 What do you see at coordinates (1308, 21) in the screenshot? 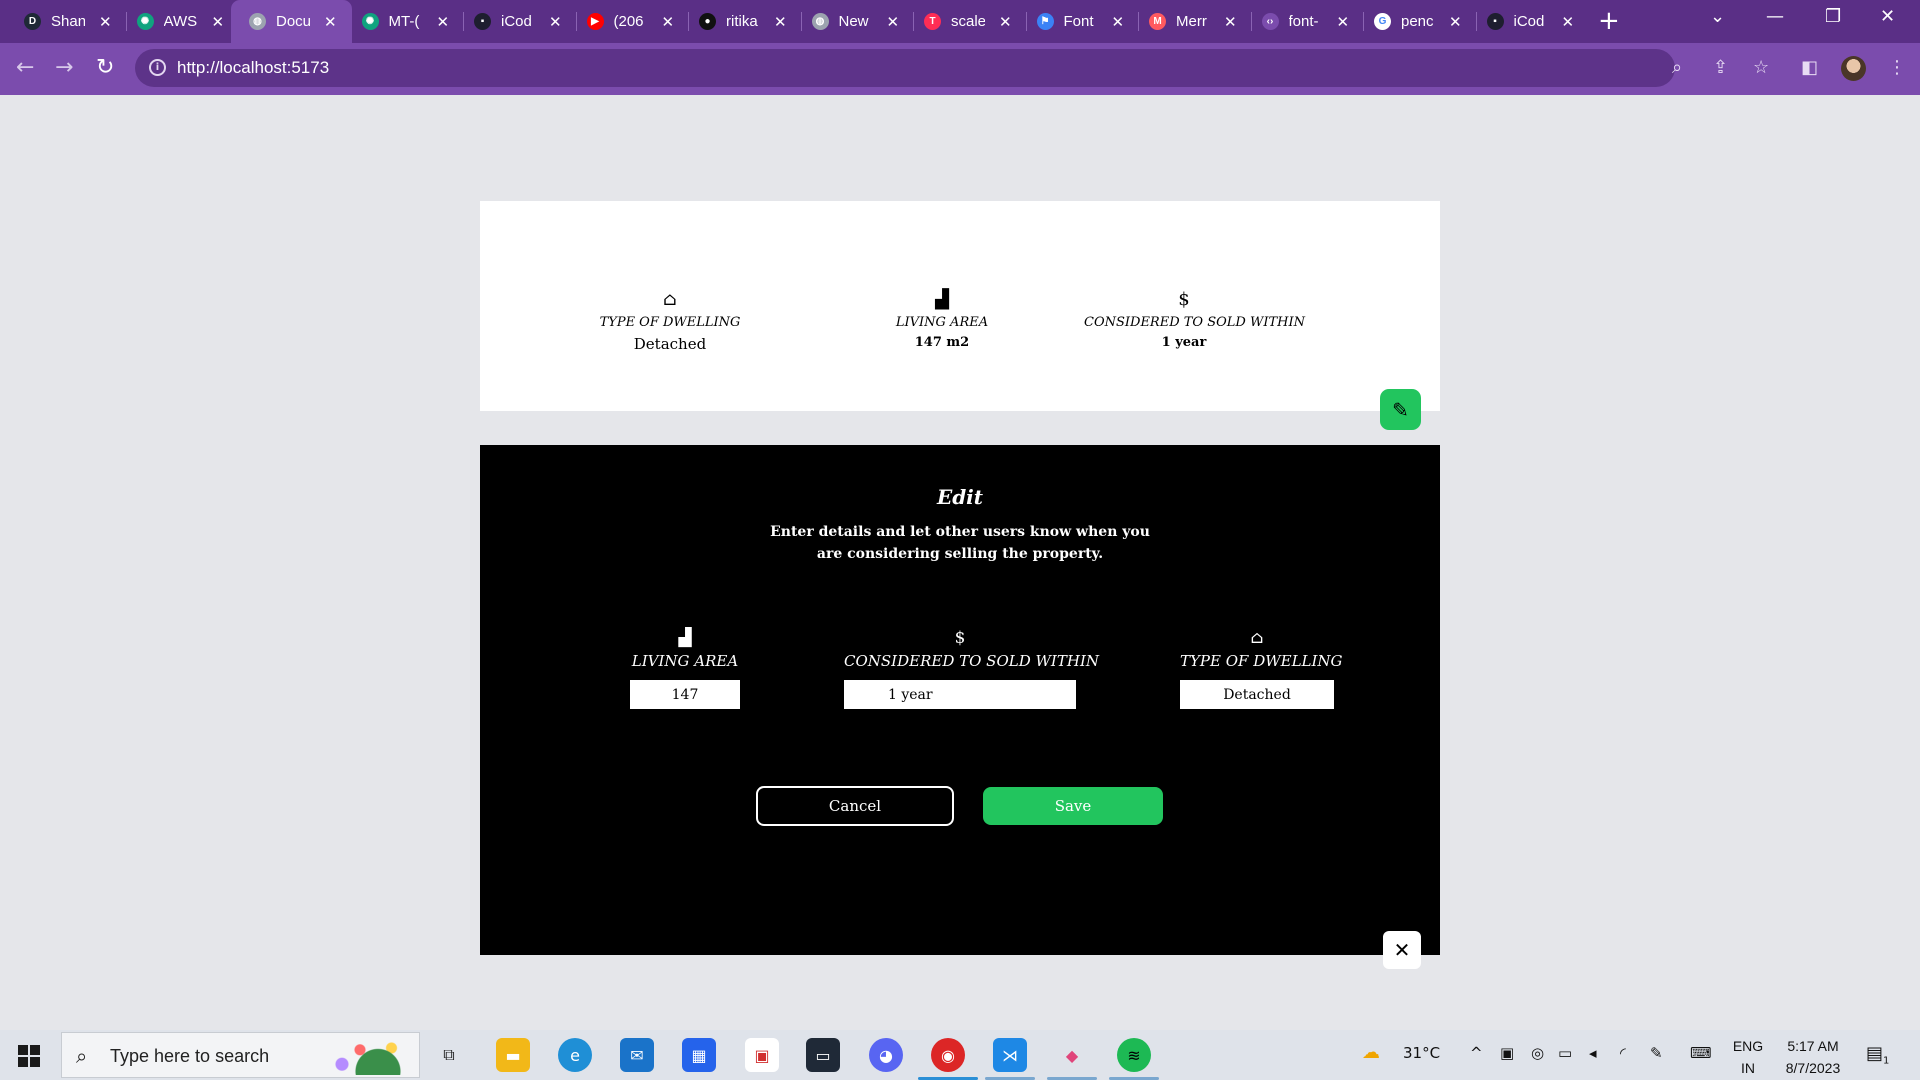
I see `browser-tab: ‹› font- ✕` at bounding box center [1308, 21].